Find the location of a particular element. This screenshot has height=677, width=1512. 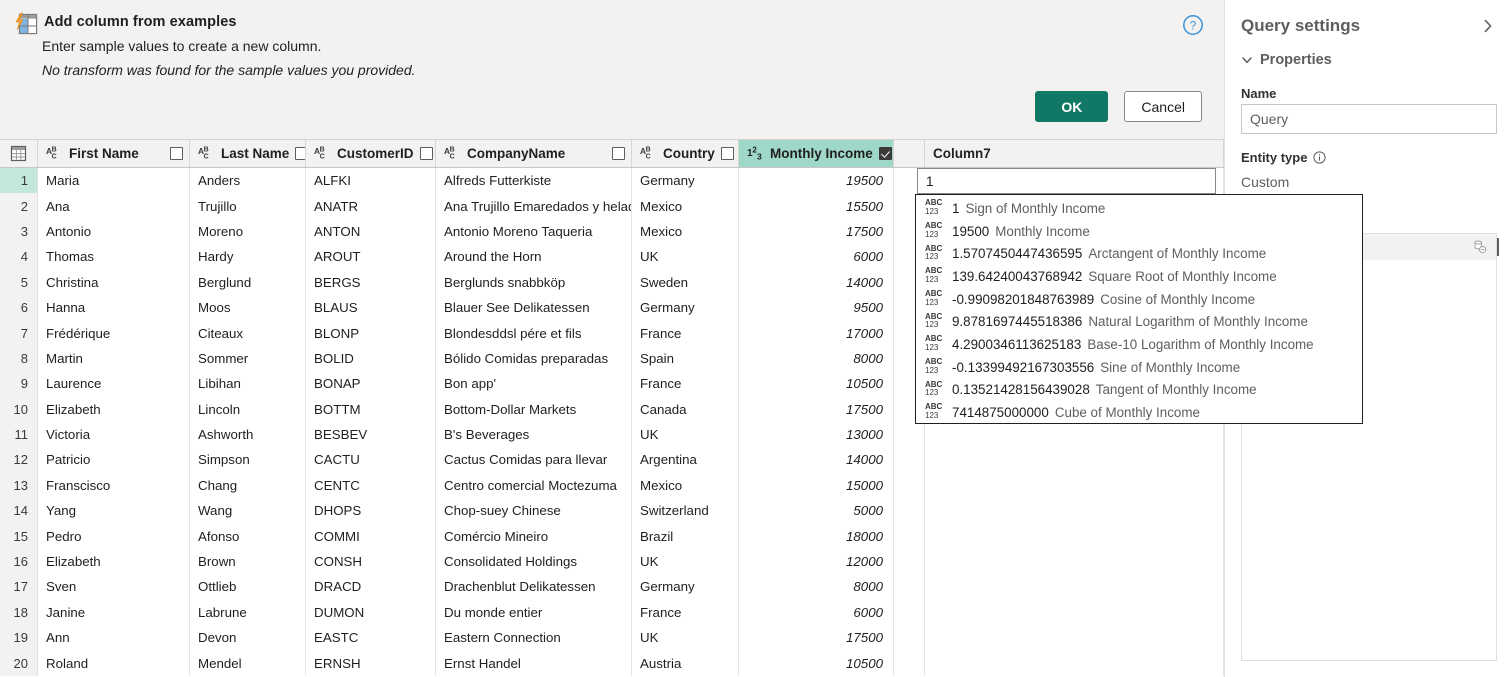

cell-last: Moreno is located at coordinates (248, 231).